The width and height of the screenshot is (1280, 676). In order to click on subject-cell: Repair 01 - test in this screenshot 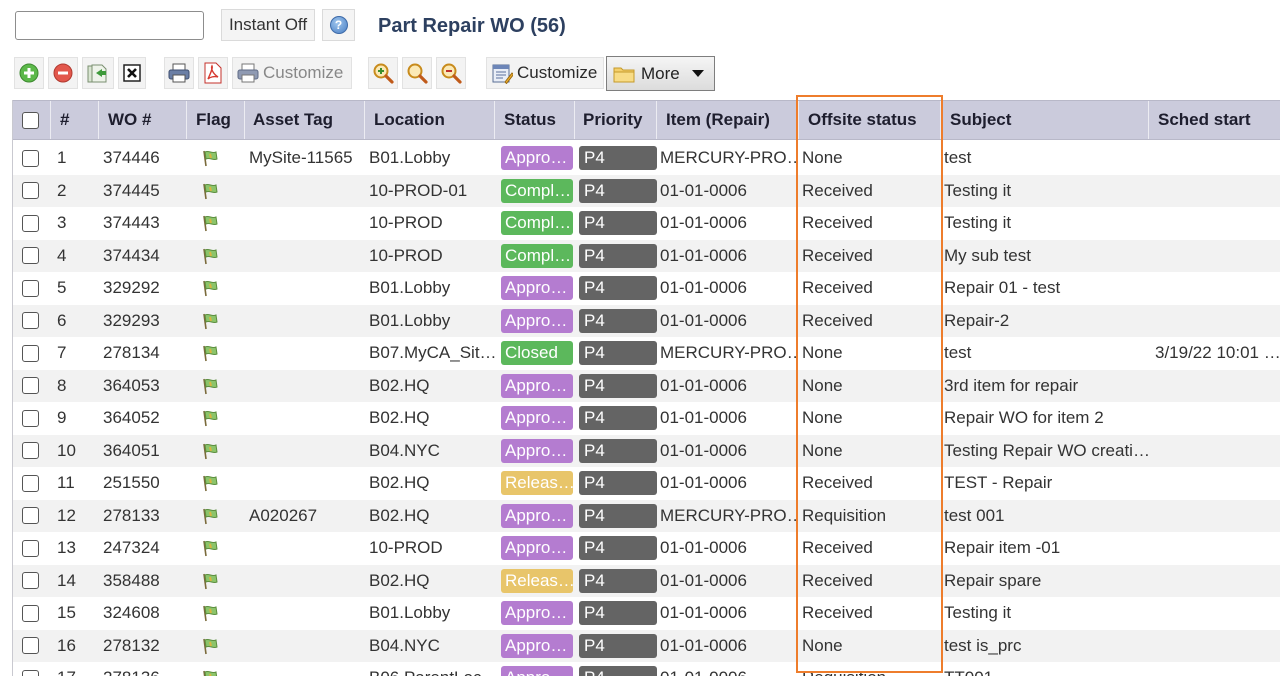, I will do `click(1002, 287)`.